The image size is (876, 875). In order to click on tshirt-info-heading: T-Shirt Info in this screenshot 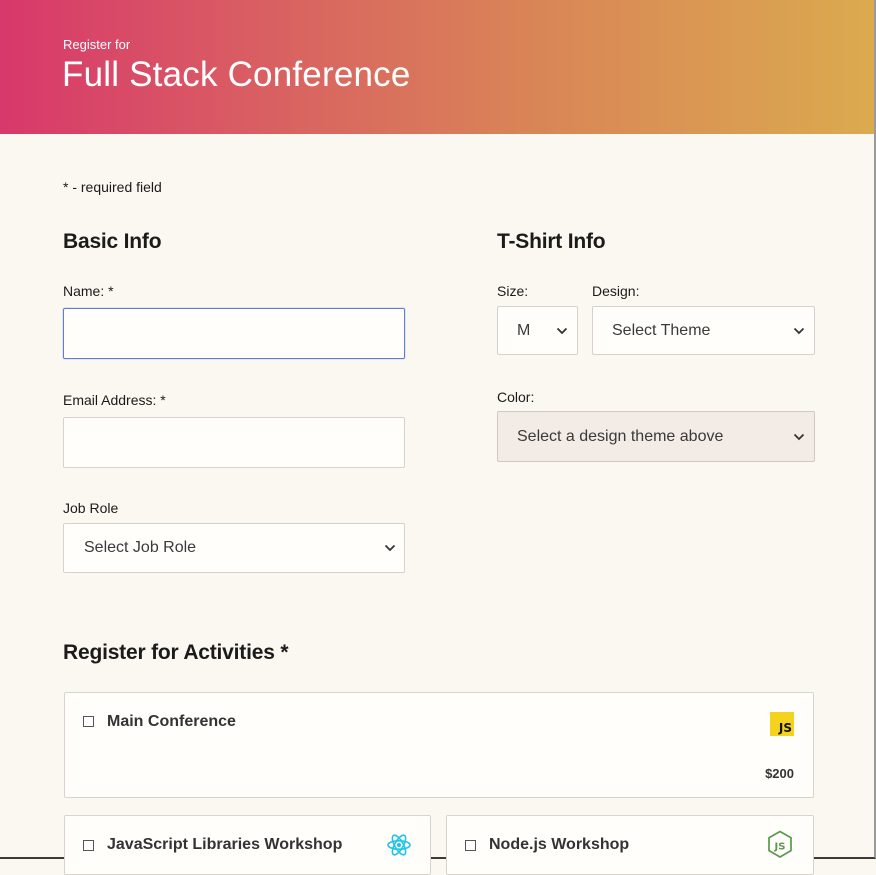, I will do `click(551, 241)`.